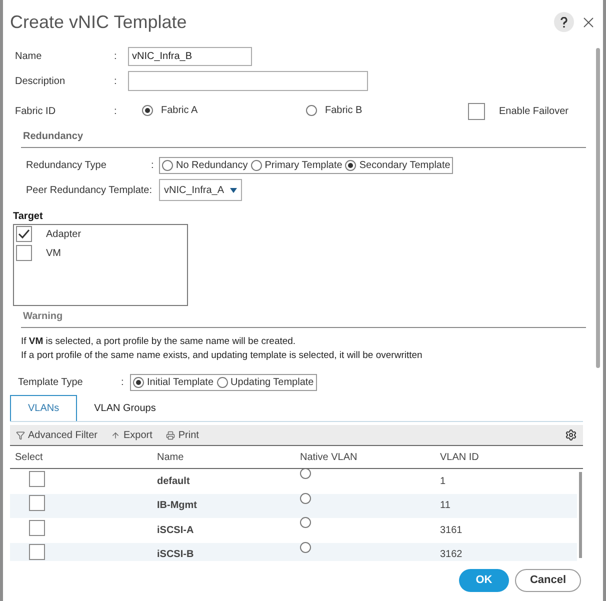 The height and width of the screenshot is (601, 606). I want to click on table-row: iSCSI-B 3162, so click(293, 551).